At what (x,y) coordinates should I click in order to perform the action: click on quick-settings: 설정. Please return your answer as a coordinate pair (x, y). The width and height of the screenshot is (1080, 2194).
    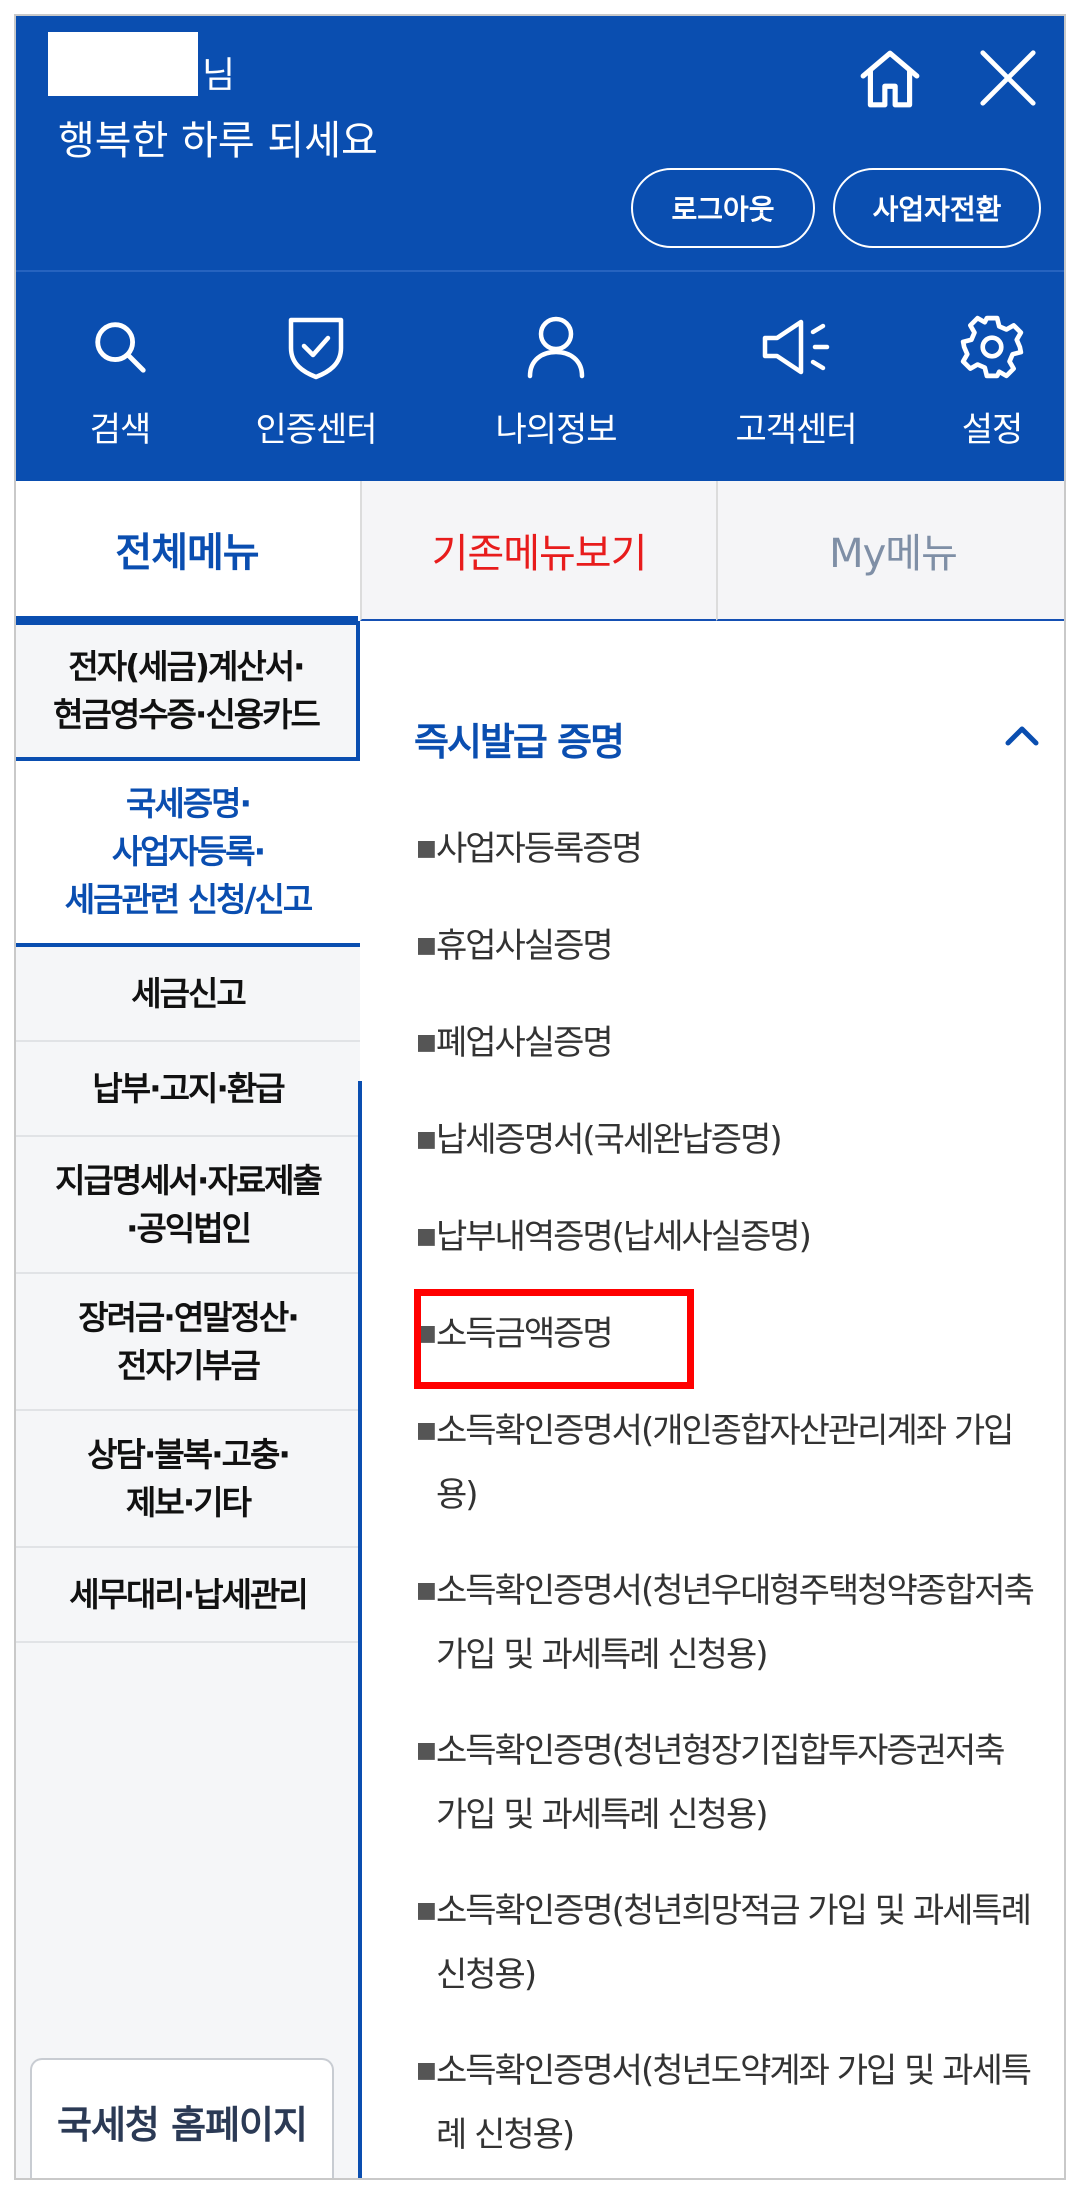
    Looking at the image, I should click on (983, 380).